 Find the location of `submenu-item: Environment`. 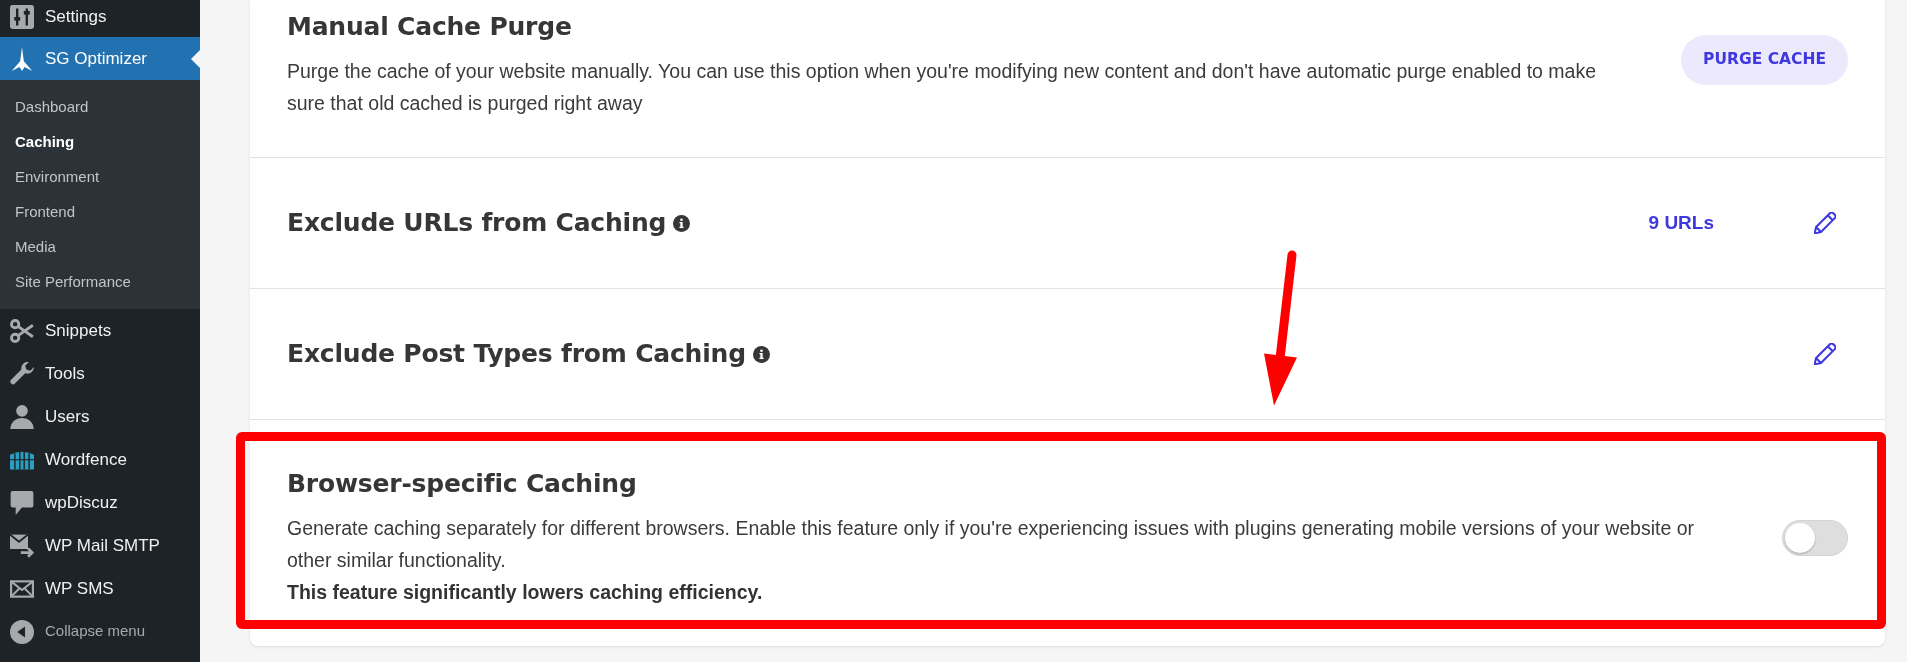

submenu-item: Environment is located at coordinates (100, 176).